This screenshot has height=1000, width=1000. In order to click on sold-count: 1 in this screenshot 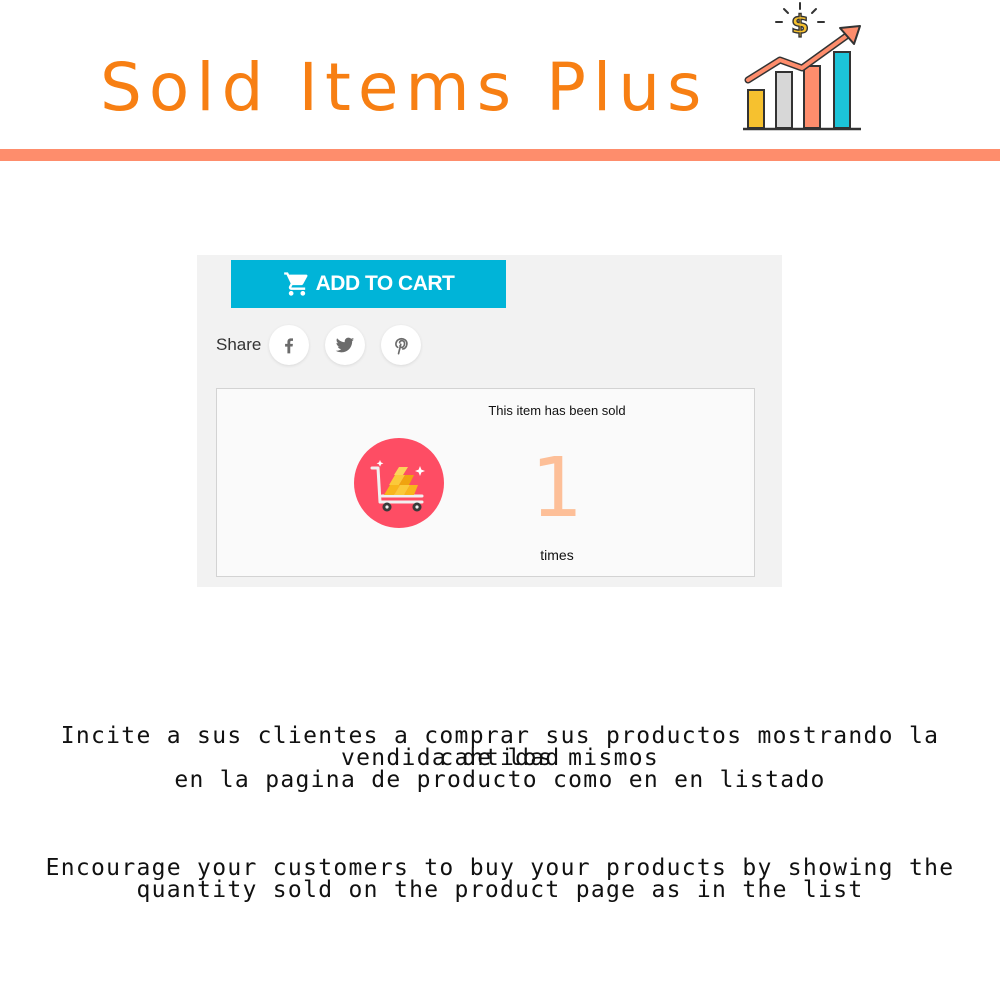, I will do `click(557, 488)`.